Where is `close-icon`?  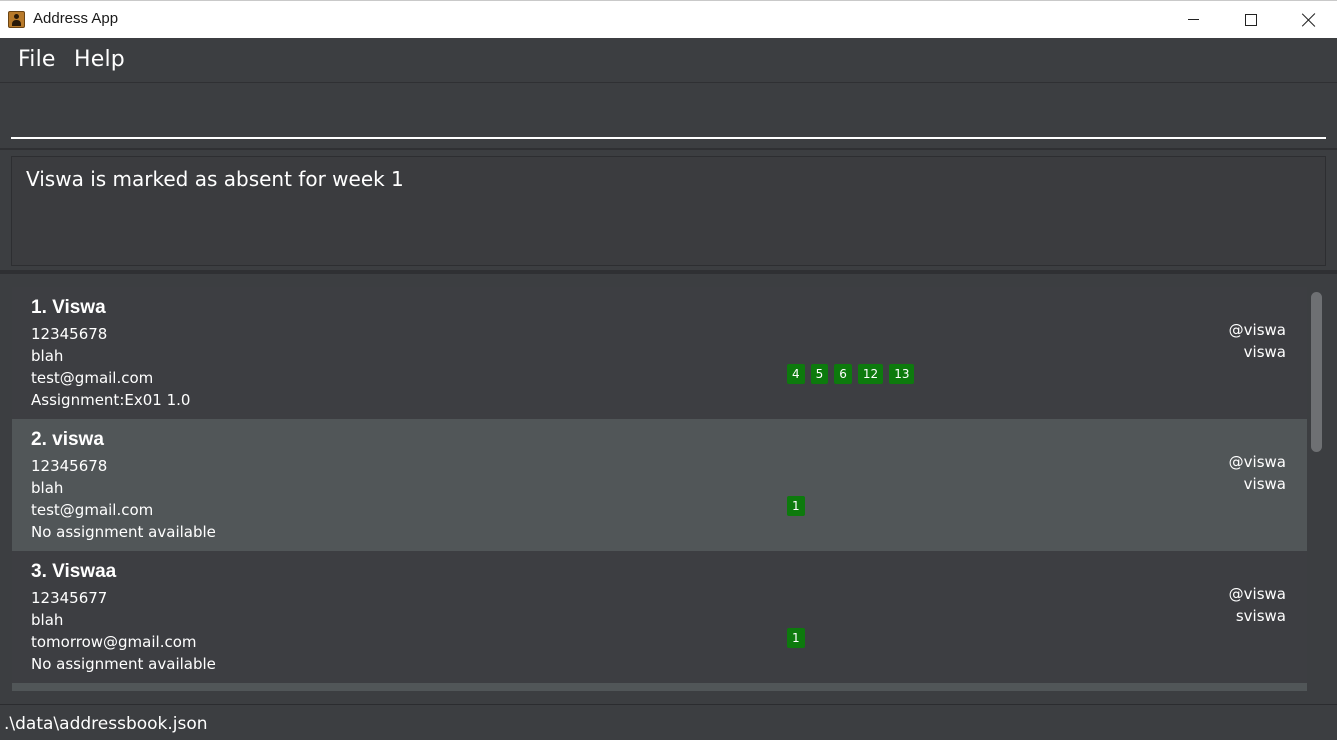
close-icon is located at coordinates (1309, 20).